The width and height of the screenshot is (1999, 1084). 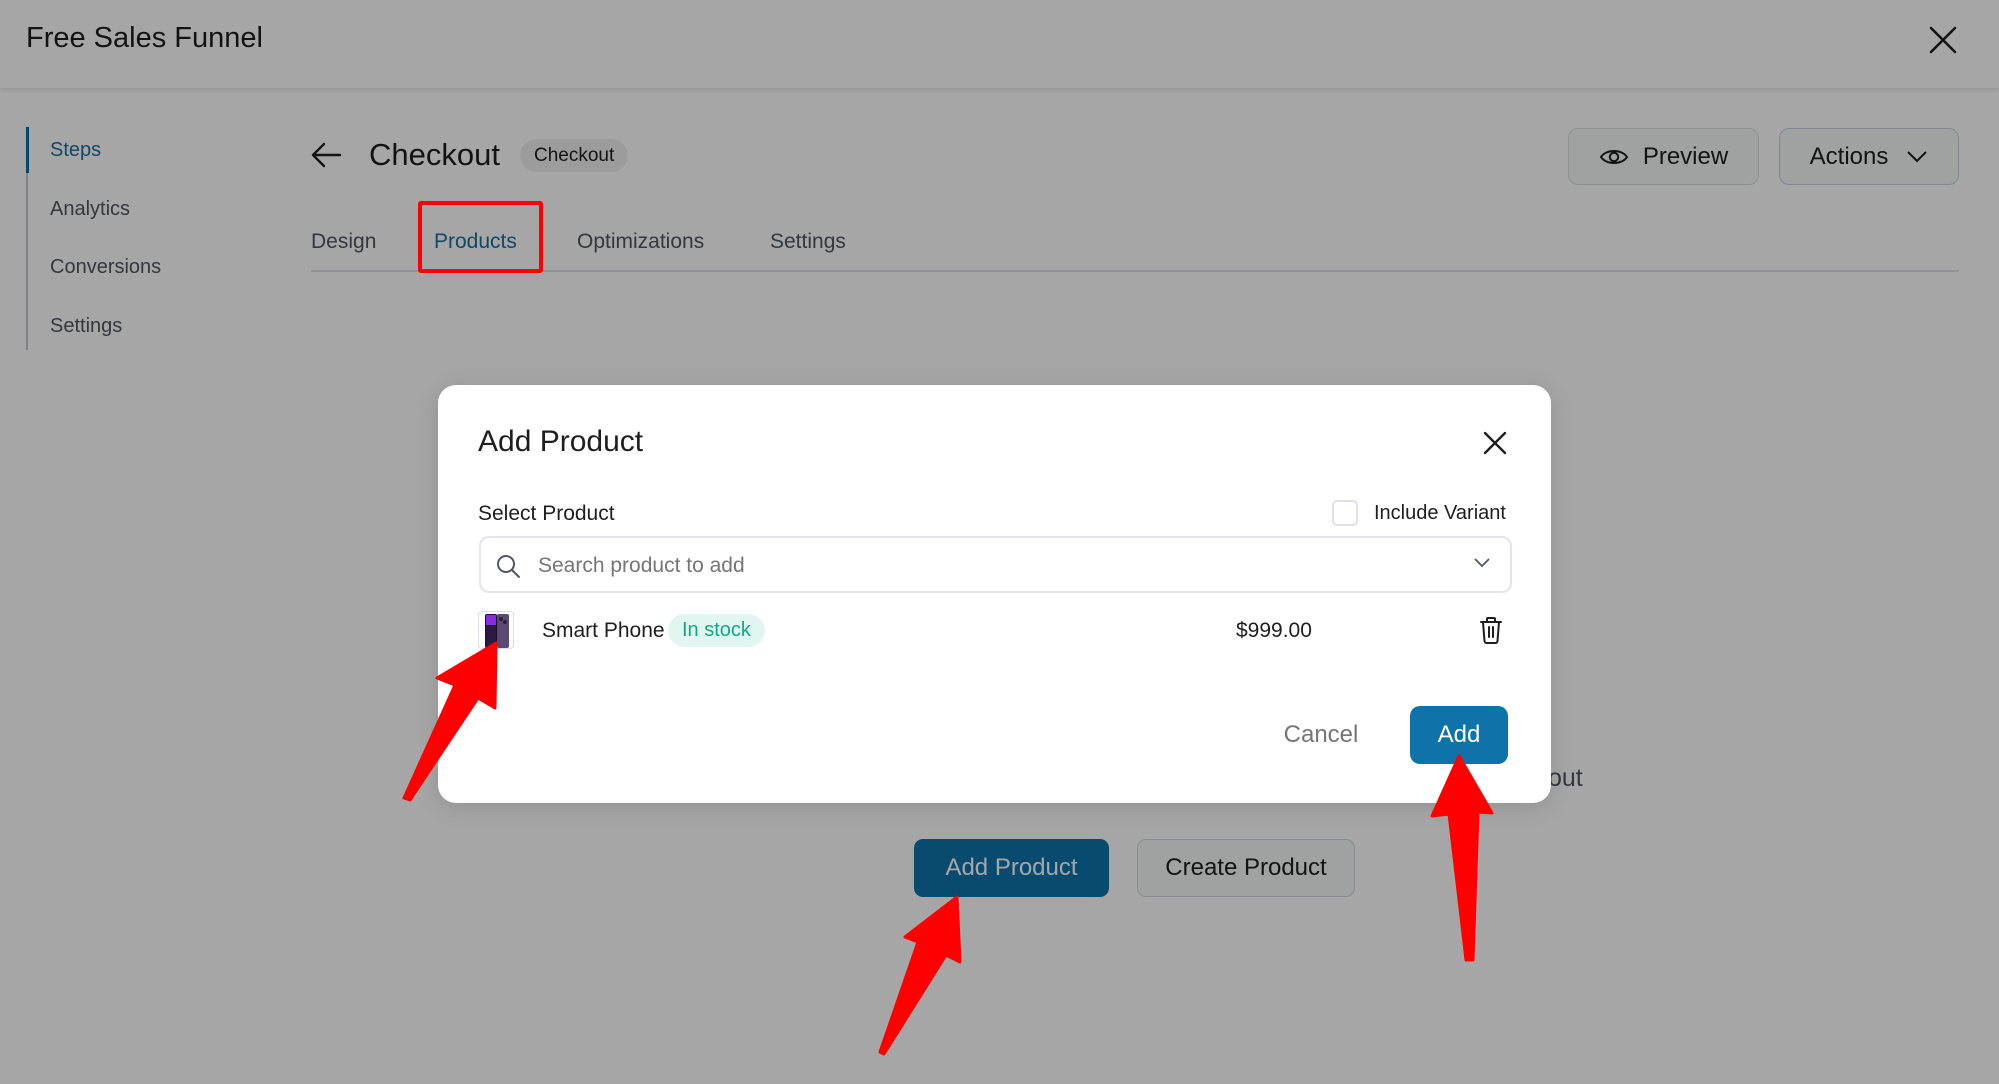 What do you see at coordinates (1482, 562) in the screenshot?
I see `chevron-down-icon` at bounding box center [1482, 562].